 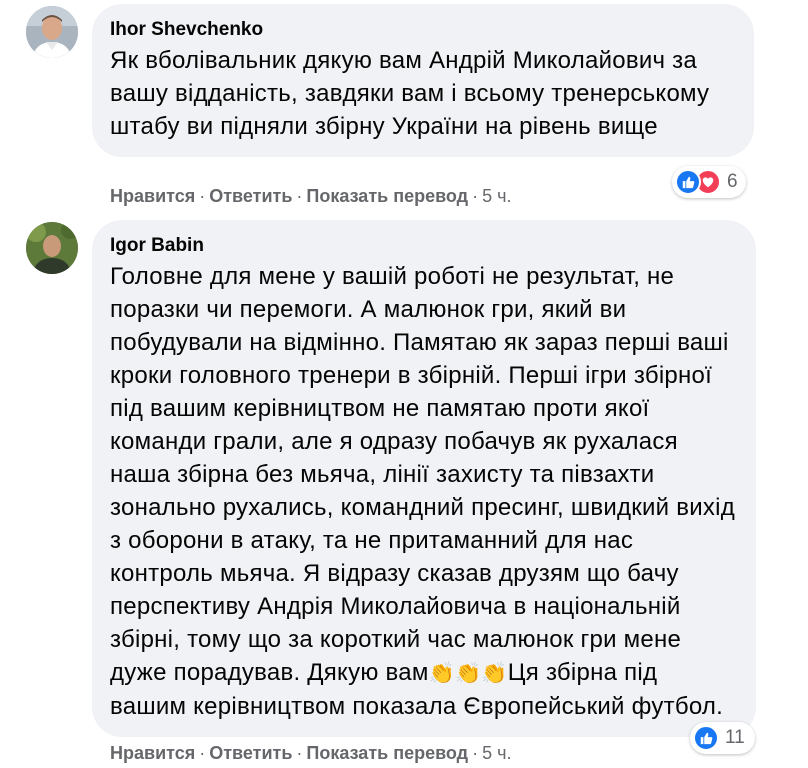 What do you see at coordinates (722, 738) in the screenshot?
I see `reaction-summary: 11` at bounding box center [722, 738].